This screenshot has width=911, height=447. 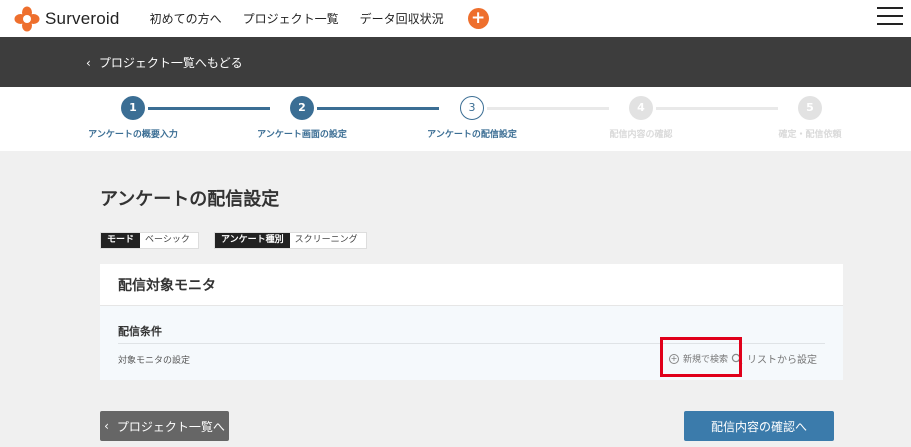 What do you see at coordinates (82, 18) in the screenshot?
I see `brand-name: Surveroid` at bounding box center [82, 18].